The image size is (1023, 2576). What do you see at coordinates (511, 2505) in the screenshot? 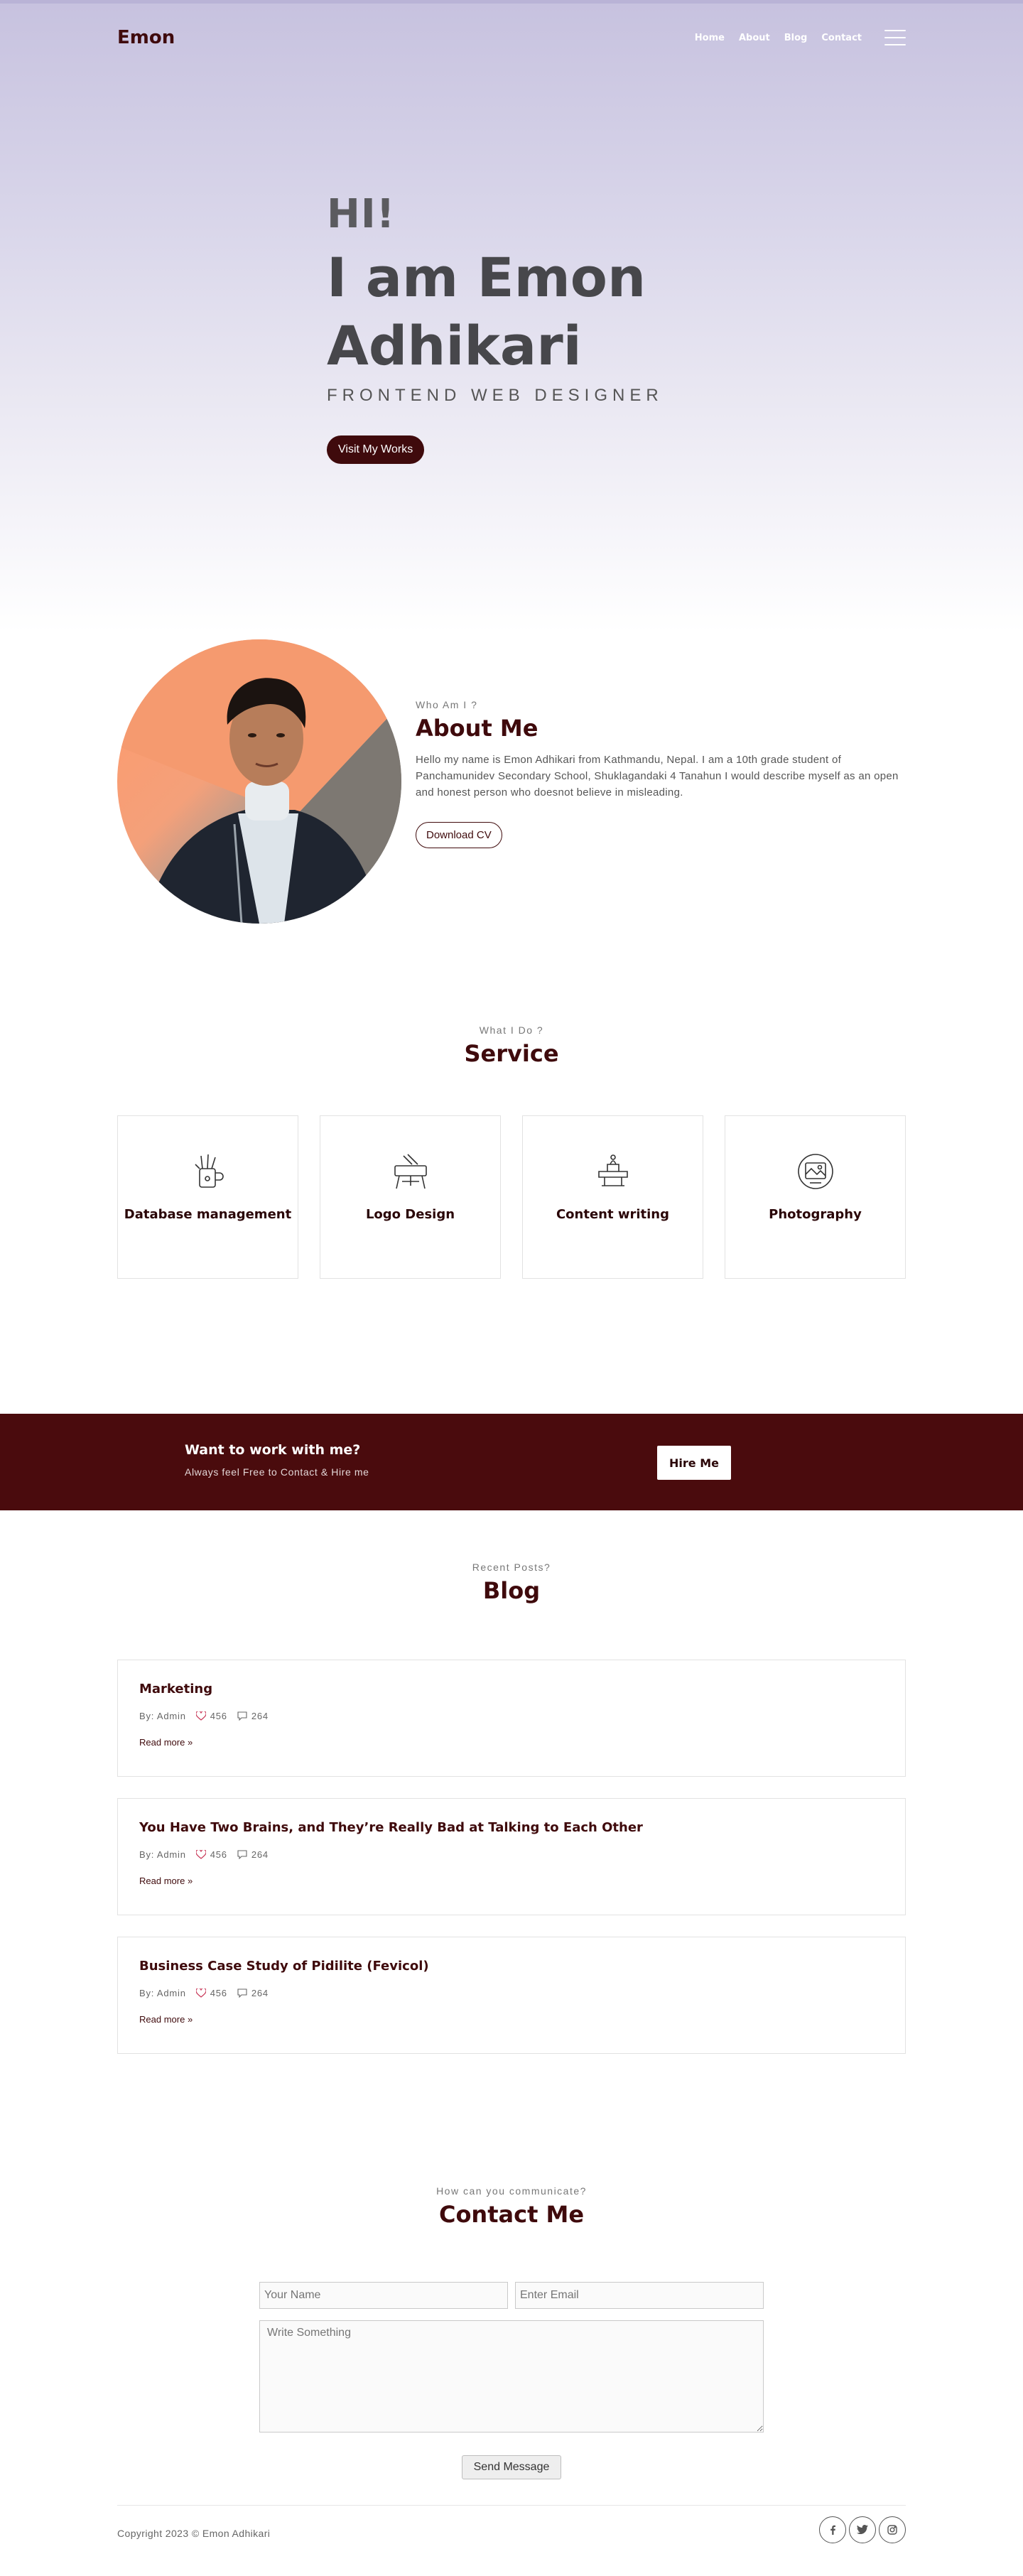
I see `footer-divider` at bounding box center [511, 2505].